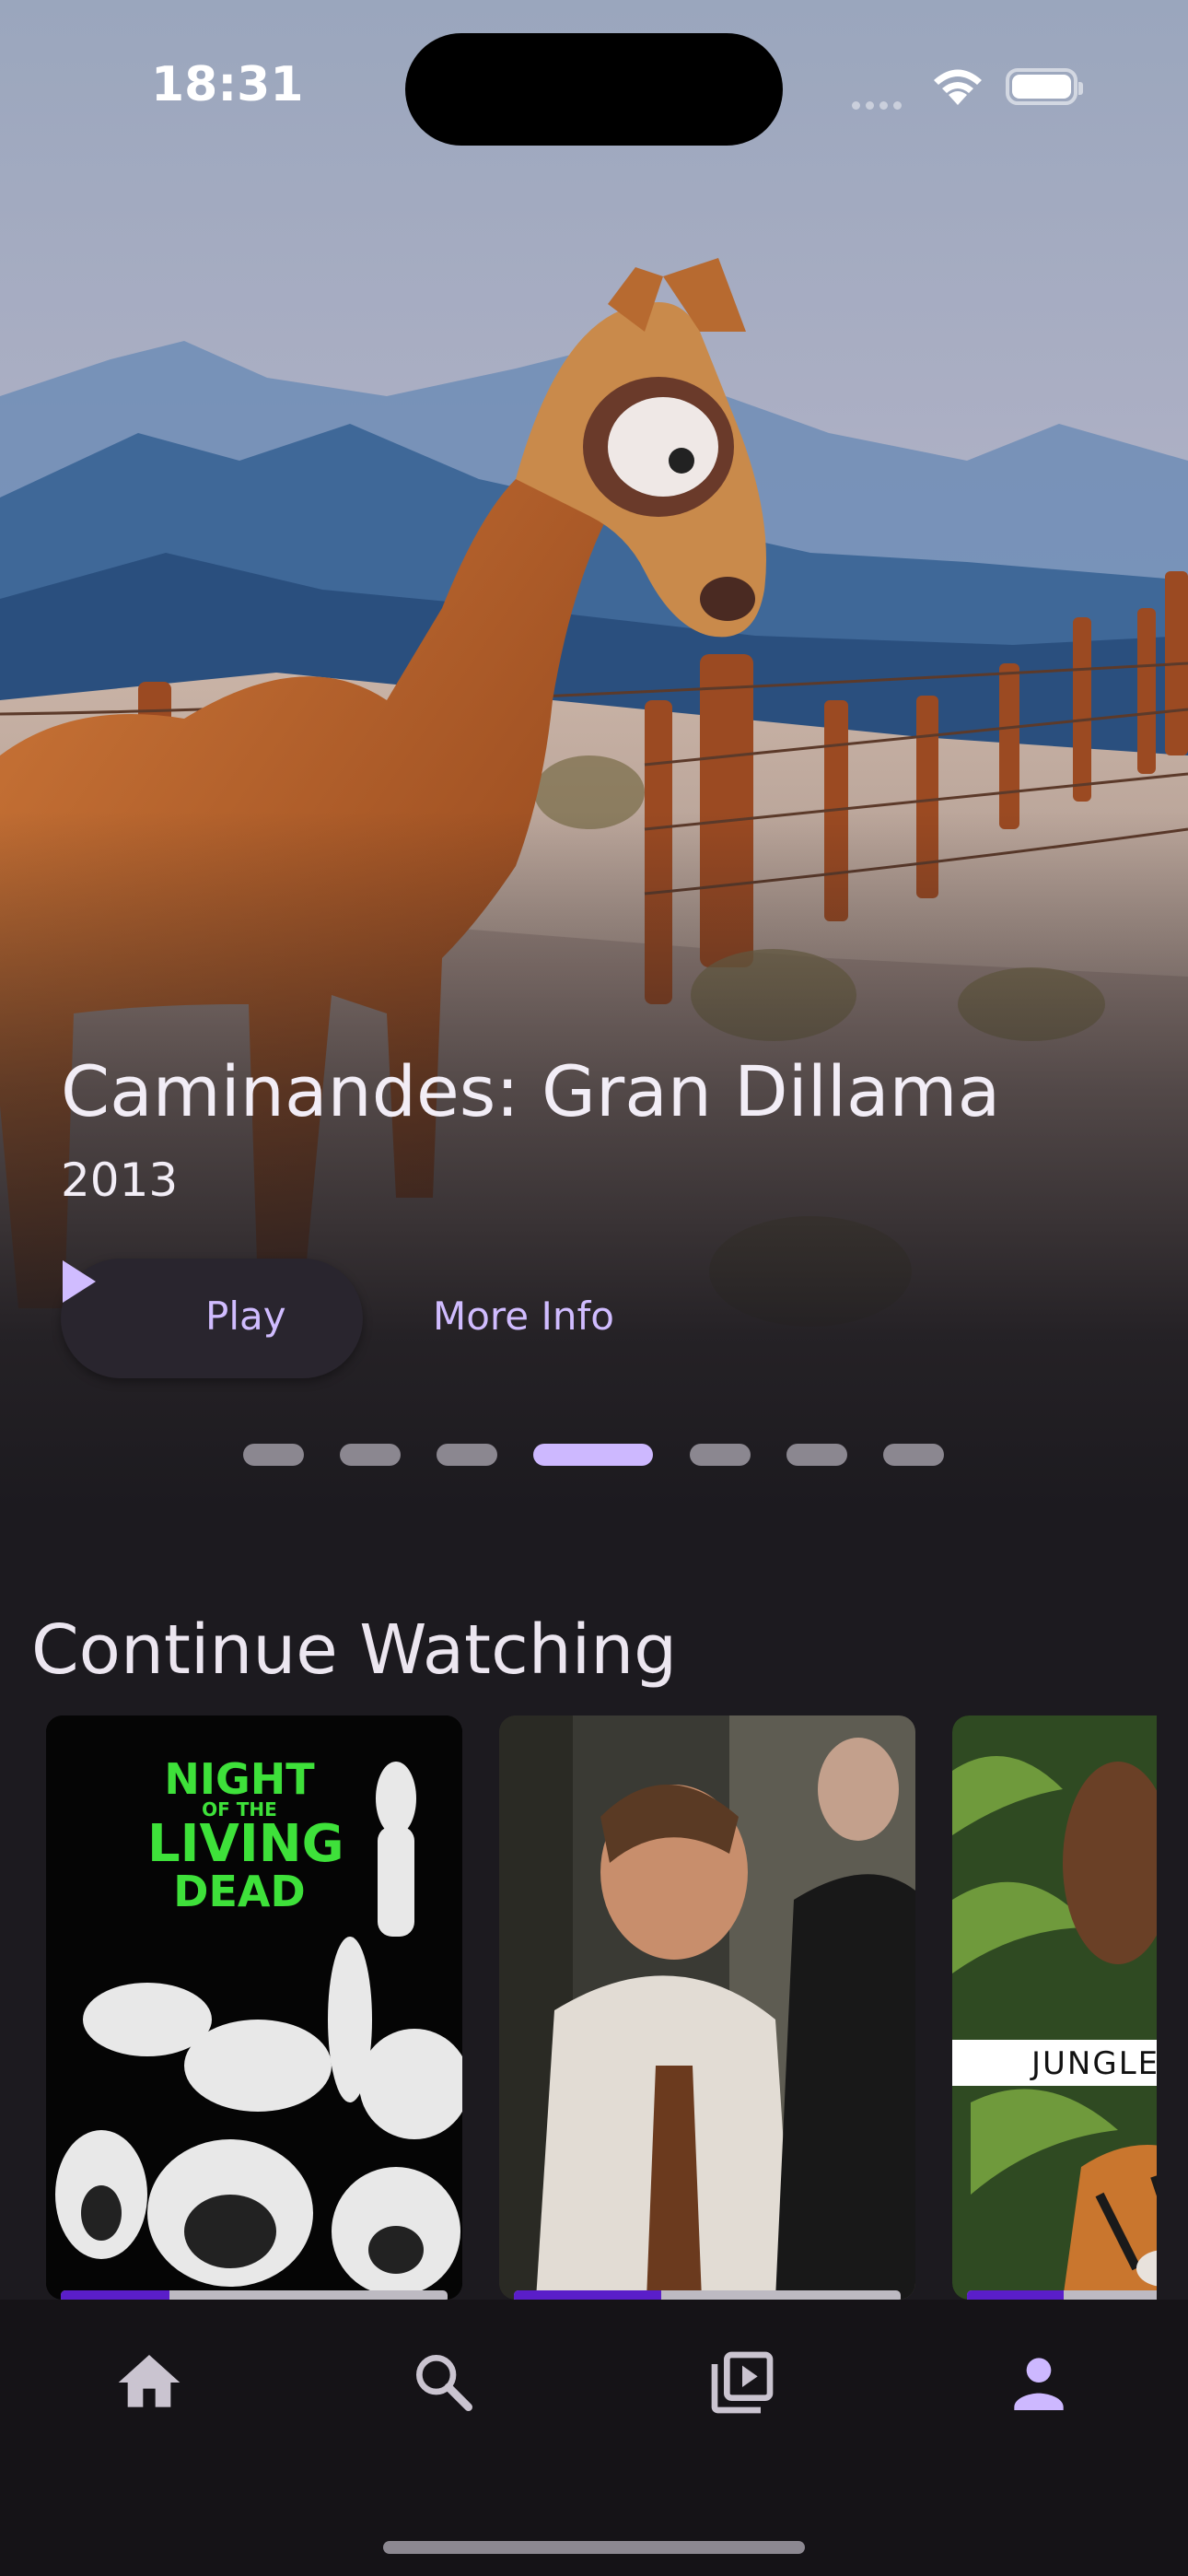  What do you see at coordinates (593, 1455) in the screenshot?
I see `carousel-dot-active` at bounding box center [593, 1455].